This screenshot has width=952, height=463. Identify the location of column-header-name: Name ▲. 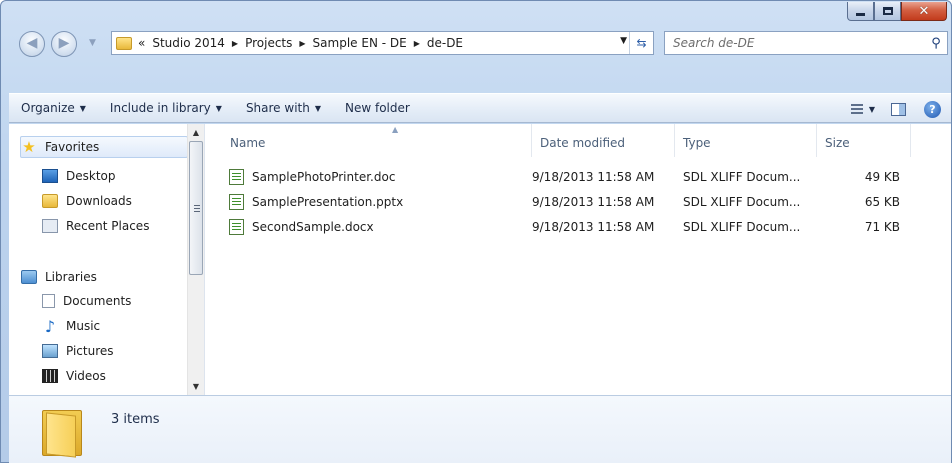
(377, 140).